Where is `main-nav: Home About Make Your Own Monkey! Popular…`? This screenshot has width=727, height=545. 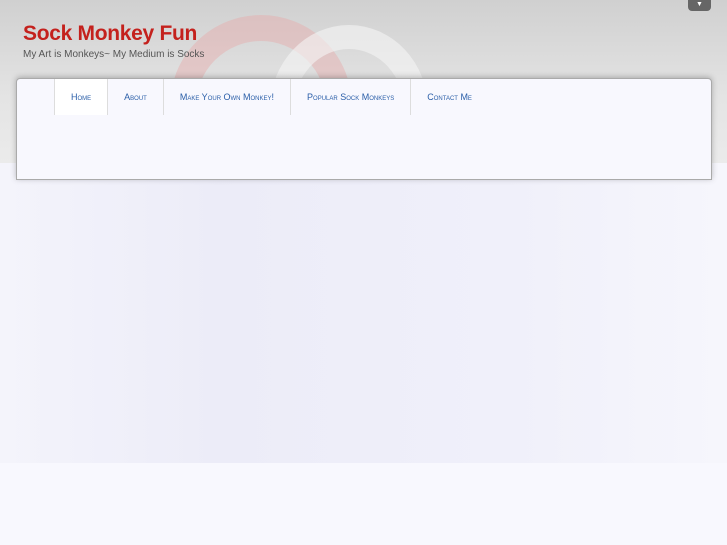 main-nav: Home About Make Your Own Monkey! Popular… is located at coordinates (271, 97).